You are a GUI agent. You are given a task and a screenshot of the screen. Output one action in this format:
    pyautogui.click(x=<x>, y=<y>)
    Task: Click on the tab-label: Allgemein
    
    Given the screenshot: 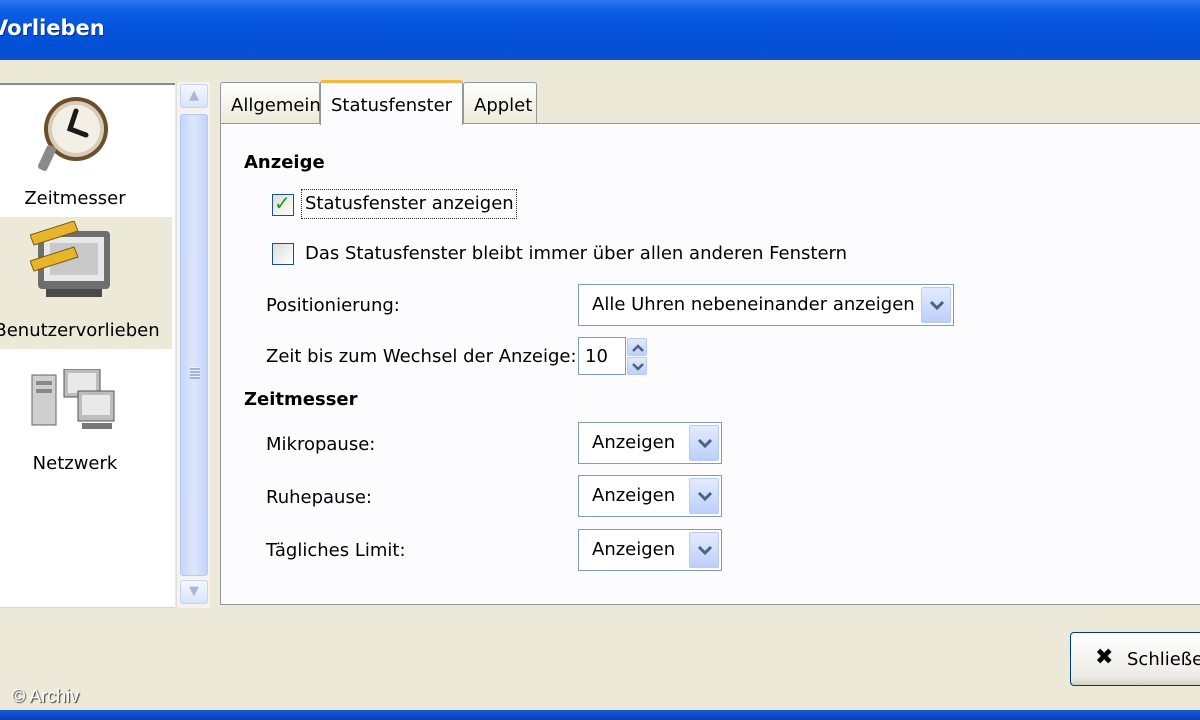 What is the action you would take?
    pyautogui.click(x=276, y=105)
    